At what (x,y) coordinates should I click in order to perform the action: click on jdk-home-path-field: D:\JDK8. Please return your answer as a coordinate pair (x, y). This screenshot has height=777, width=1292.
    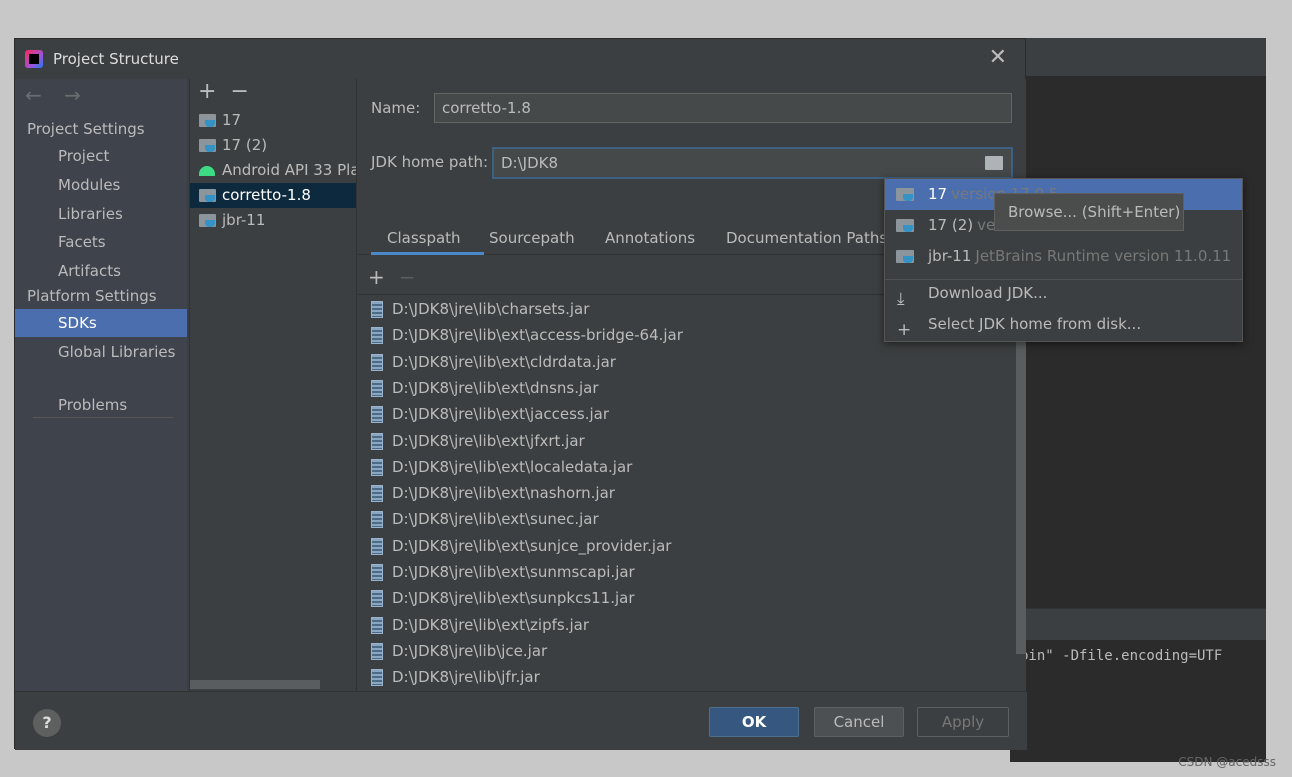
    Looking at the image, I should click on (752, 163).